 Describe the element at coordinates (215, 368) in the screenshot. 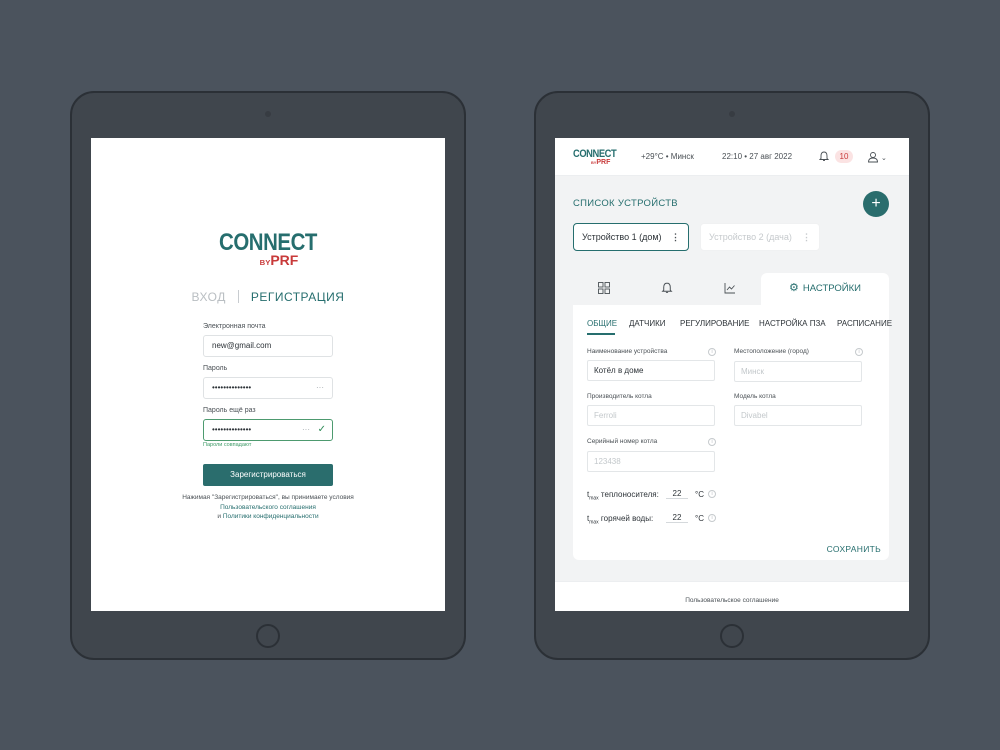

I see `password-label: Пароль` at that location.